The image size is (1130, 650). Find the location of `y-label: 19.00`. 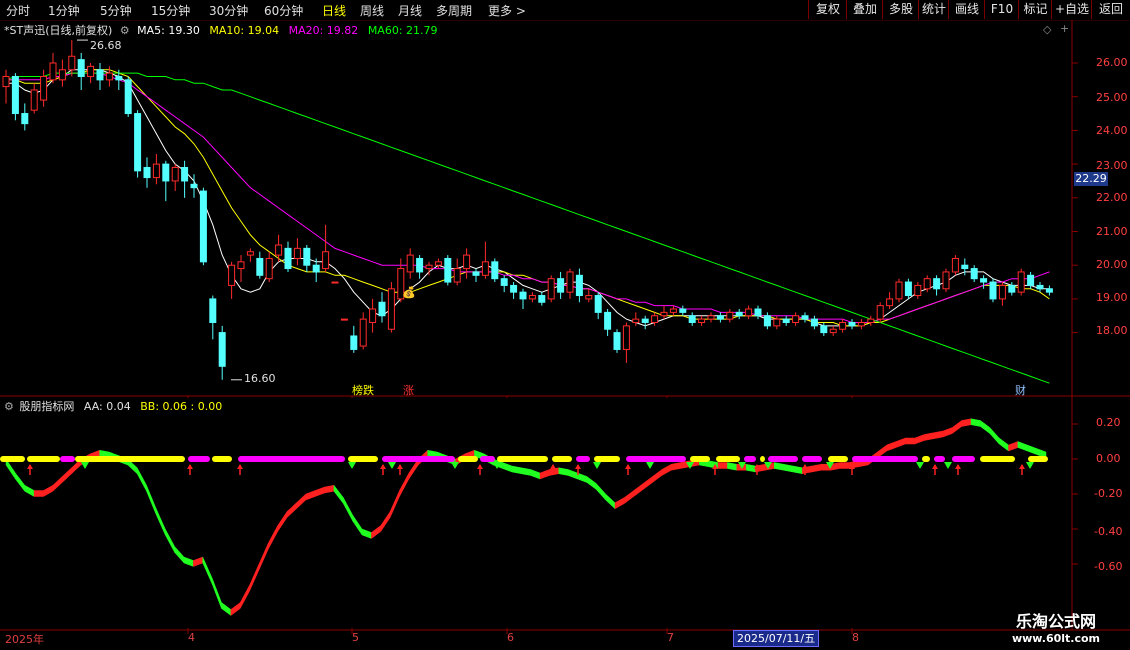

y-label: 19.00 is located at coordinates (1112, 297).